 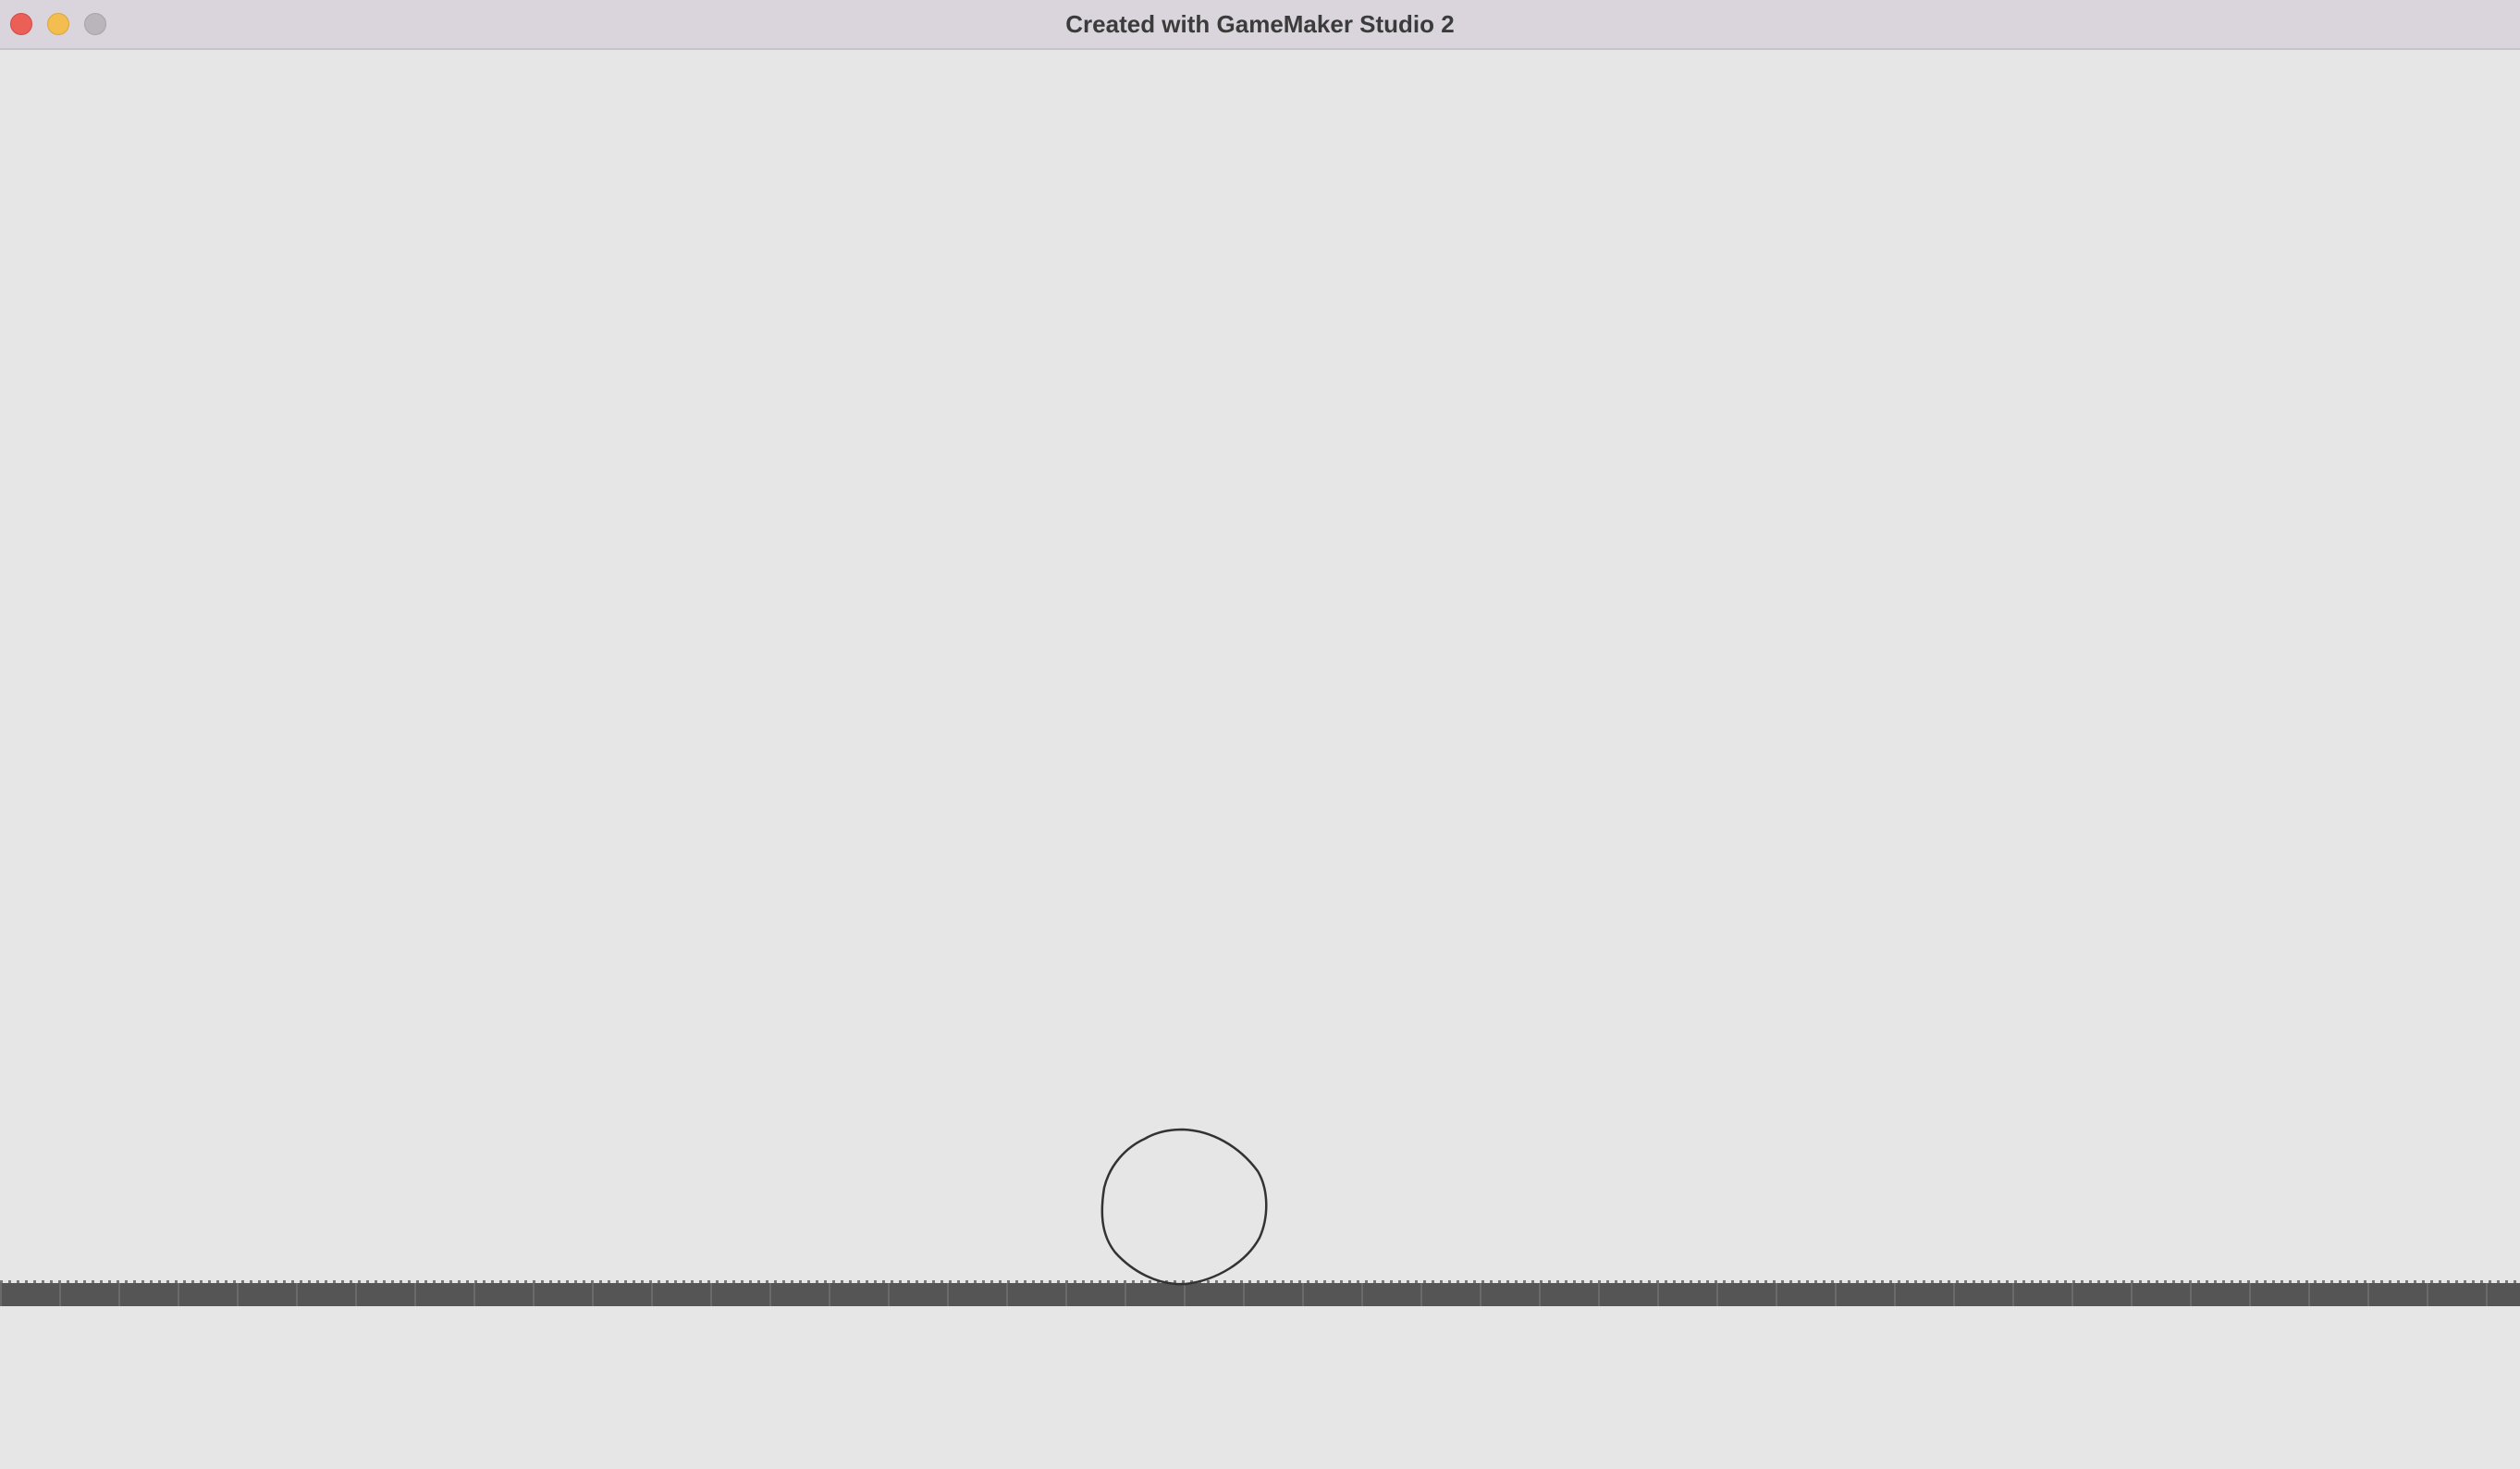 I want to click on title-bar: Created with GameMaker Studio 2, so click(x=1260, y=25).